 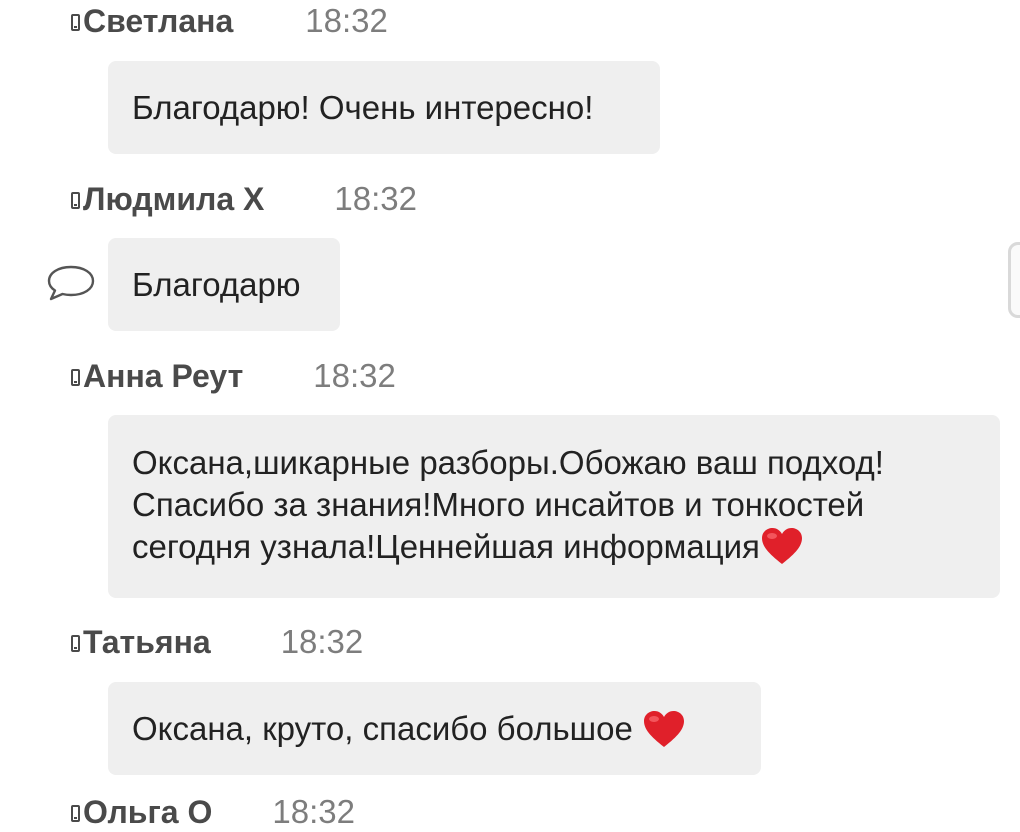 What do you see at coordinates (1014, 280) in the screenshot?
I see `scroll-handle` at bounding box center [1014, 280].